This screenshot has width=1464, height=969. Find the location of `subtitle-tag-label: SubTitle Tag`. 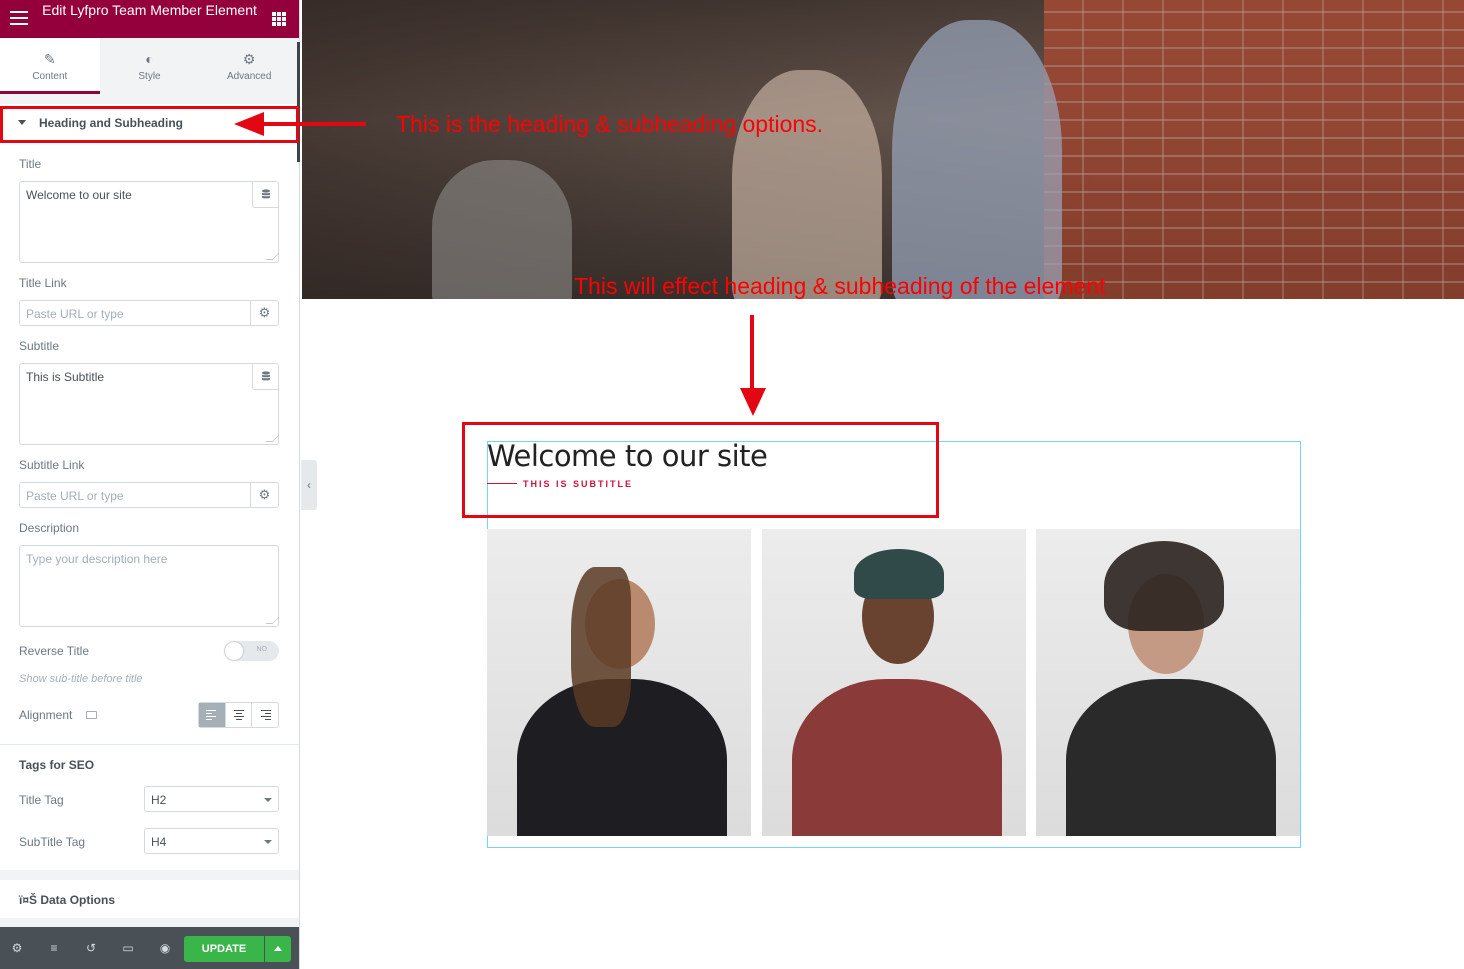

subtitle-tag-label: SubTitle Tag is located at coordinates (52, 842).